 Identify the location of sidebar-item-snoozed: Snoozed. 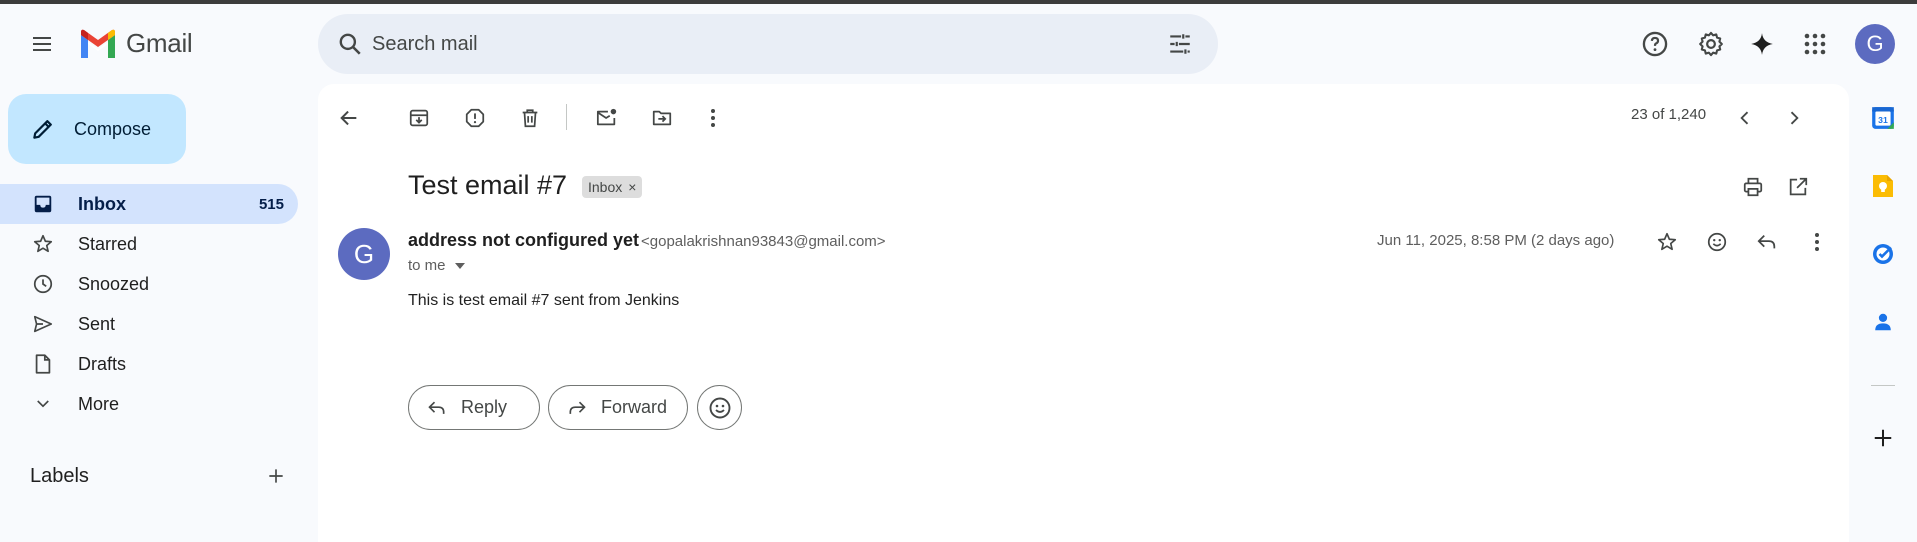
(149, 284).